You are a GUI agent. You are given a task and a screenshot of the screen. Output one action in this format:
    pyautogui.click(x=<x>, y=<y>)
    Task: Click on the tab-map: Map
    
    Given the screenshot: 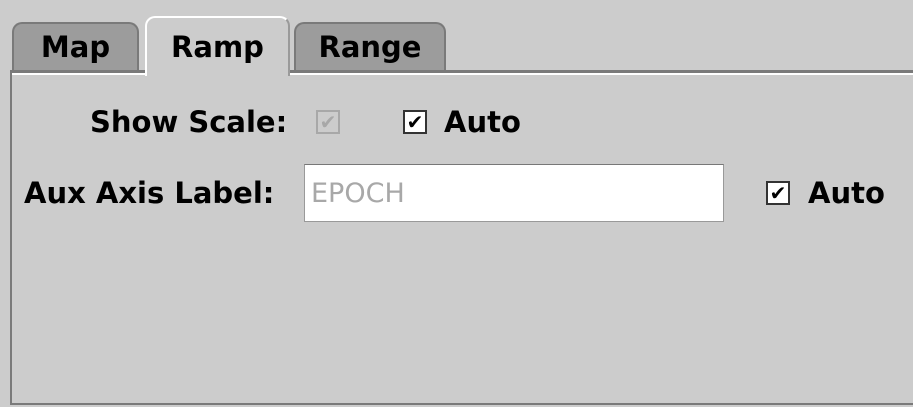 What is the action you would take?
    pyautogui.click(x=75, y=46)
    